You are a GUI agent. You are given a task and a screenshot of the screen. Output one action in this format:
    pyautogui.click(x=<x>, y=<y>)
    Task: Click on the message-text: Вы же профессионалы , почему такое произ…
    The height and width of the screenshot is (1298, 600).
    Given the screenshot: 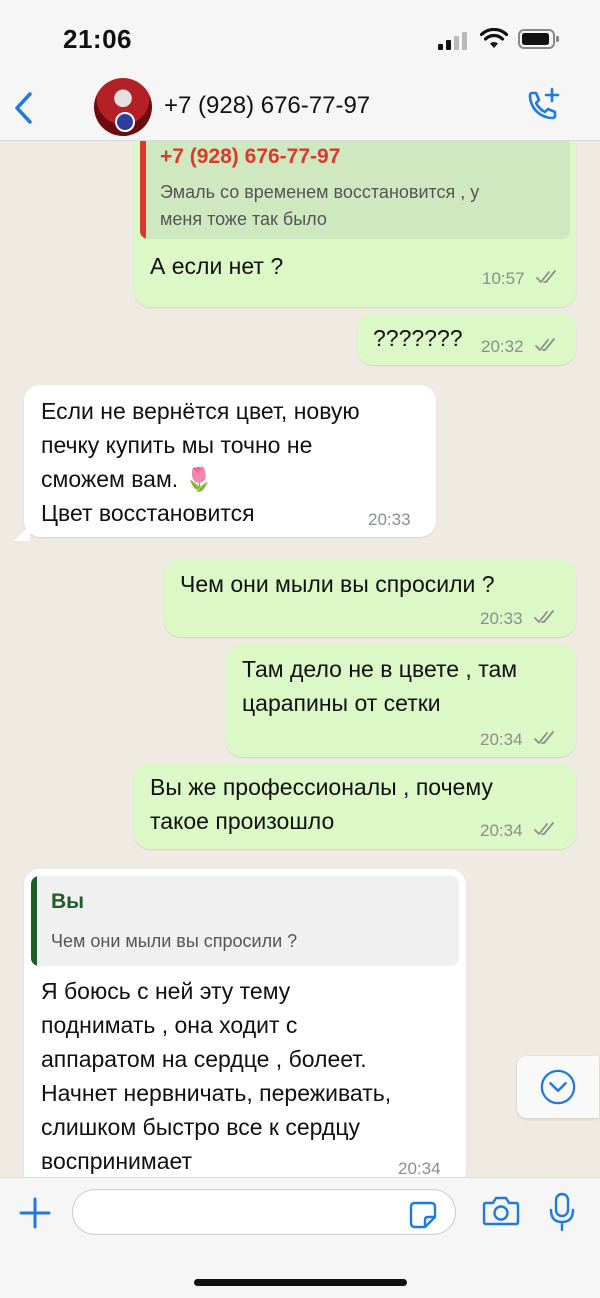 What is the action you would take?
    pyautogui.click(x=321, y=804)
    